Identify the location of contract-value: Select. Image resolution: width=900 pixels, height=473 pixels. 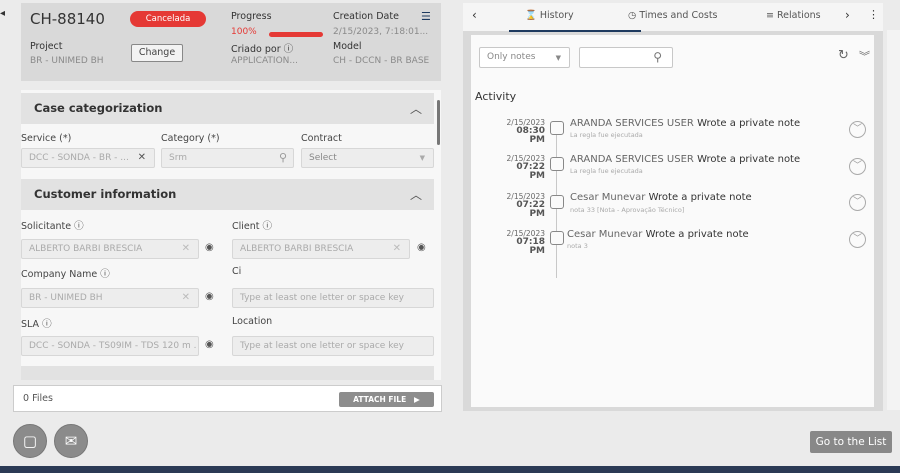
(323, 158).